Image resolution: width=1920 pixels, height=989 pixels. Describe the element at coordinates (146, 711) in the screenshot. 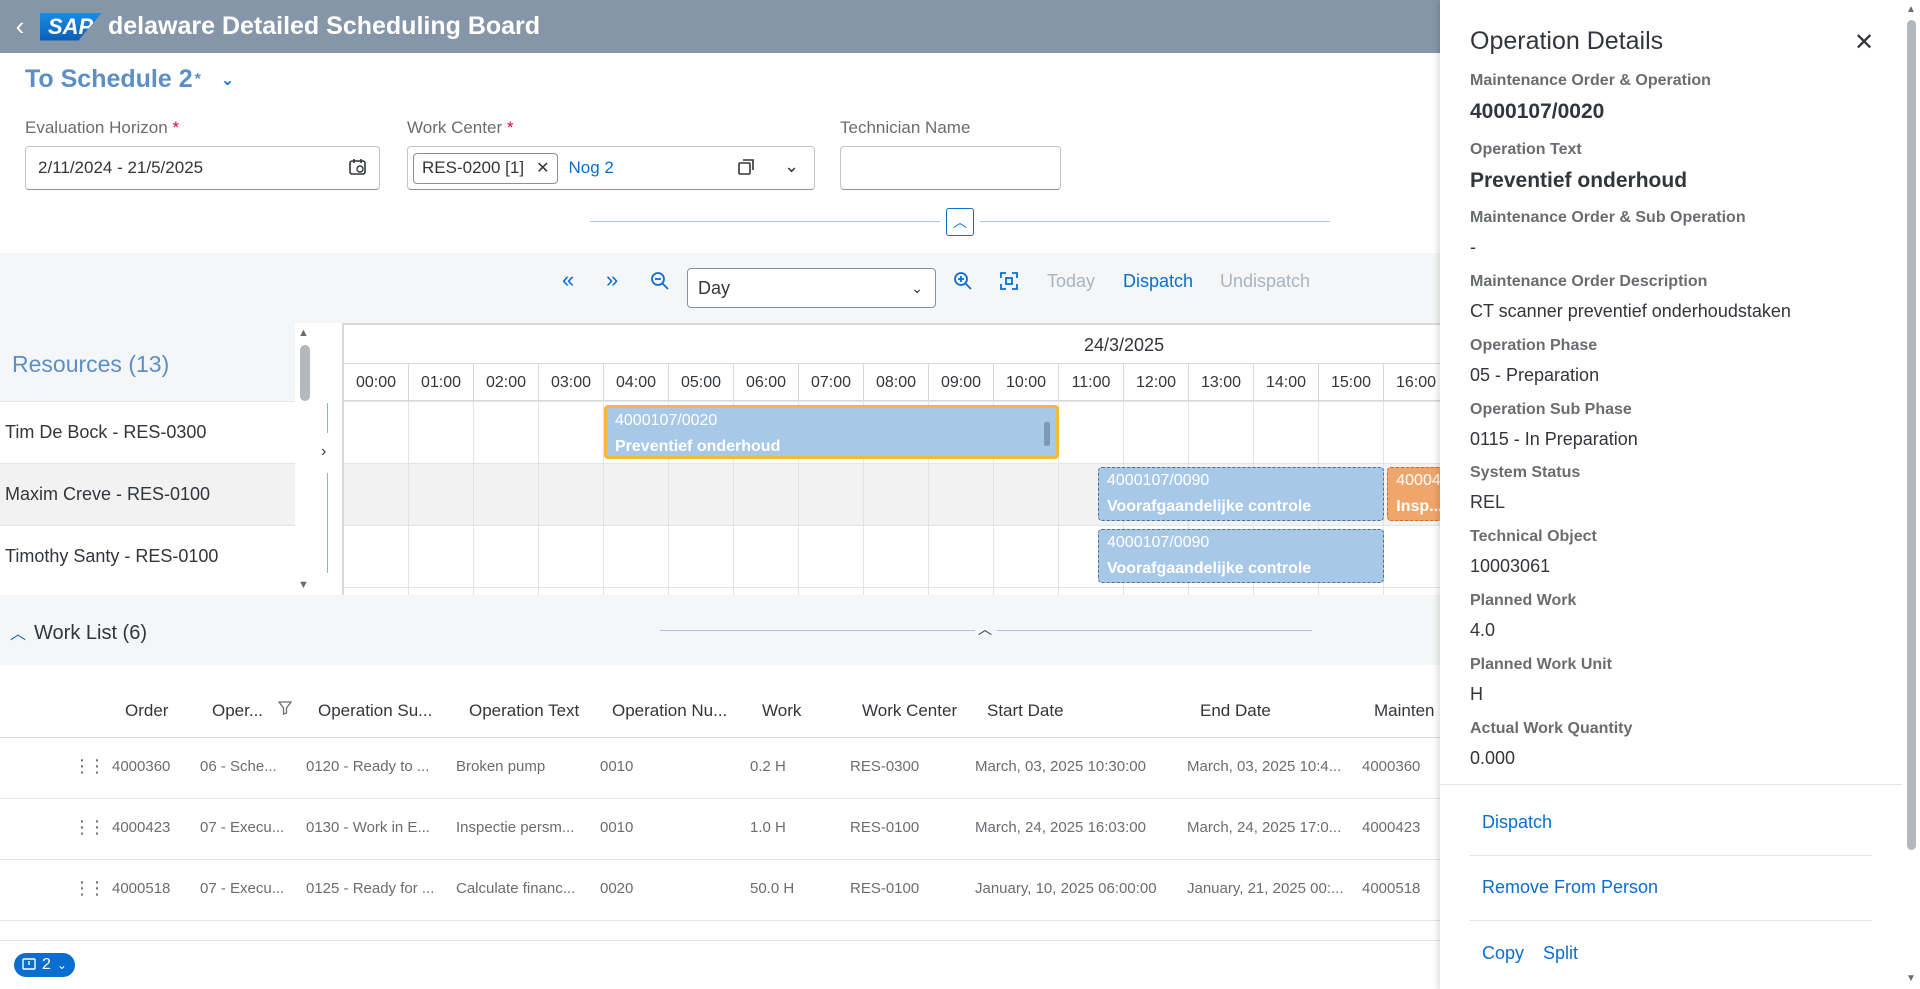

I see `column-header-order: Order` at that location.